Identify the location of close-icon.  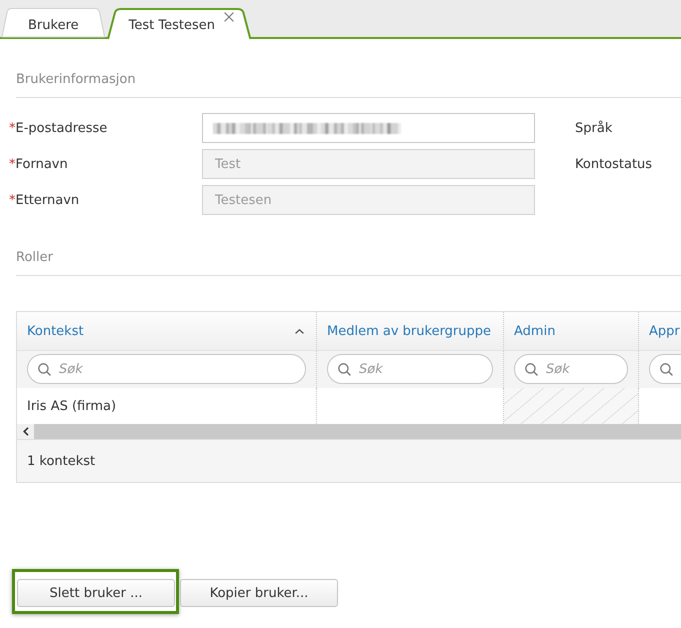
(229, 17).